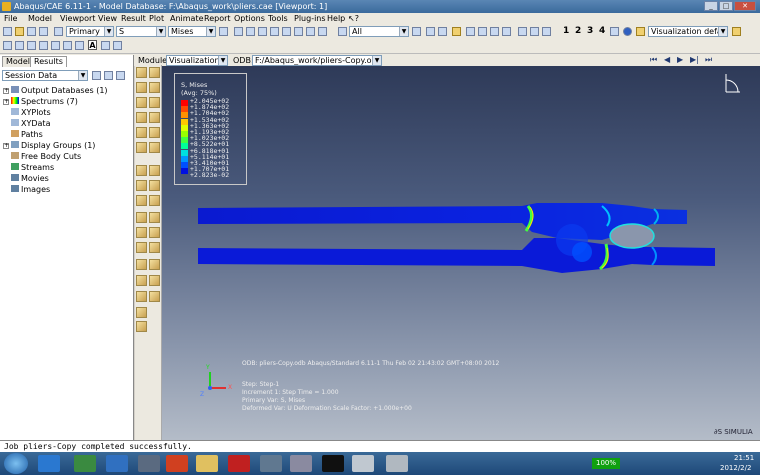 The width and height of the screenshot is (760, 475). What do you see at coordinates (55, 45) in the screenshot?
I see `layer-icon` at bounding box center [55, 45].